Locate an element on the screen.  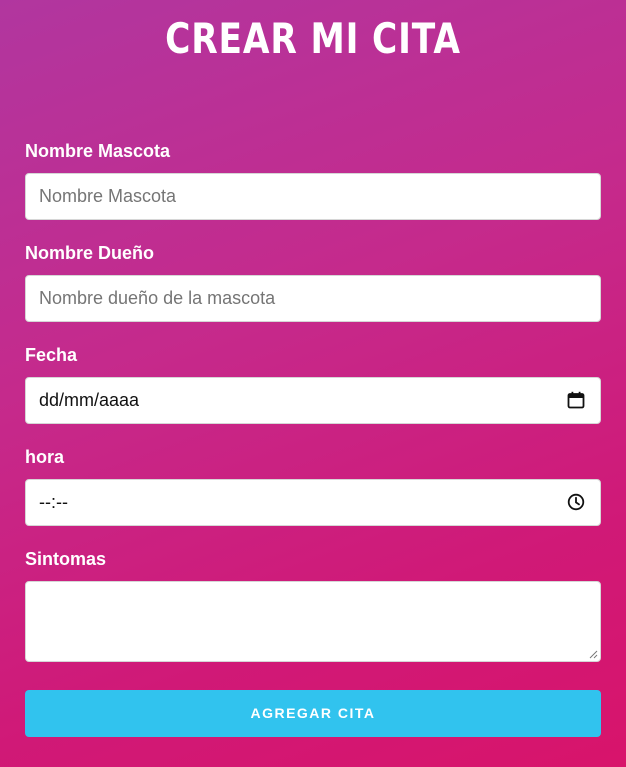
clock-icon is located at coordinates (576, 502).